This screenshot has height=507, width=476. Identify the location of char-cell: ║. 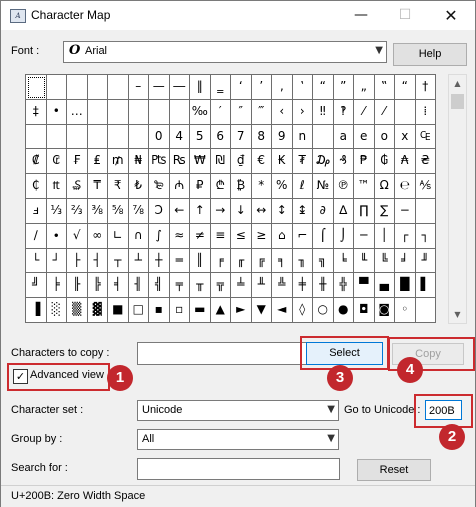
(200, 261).